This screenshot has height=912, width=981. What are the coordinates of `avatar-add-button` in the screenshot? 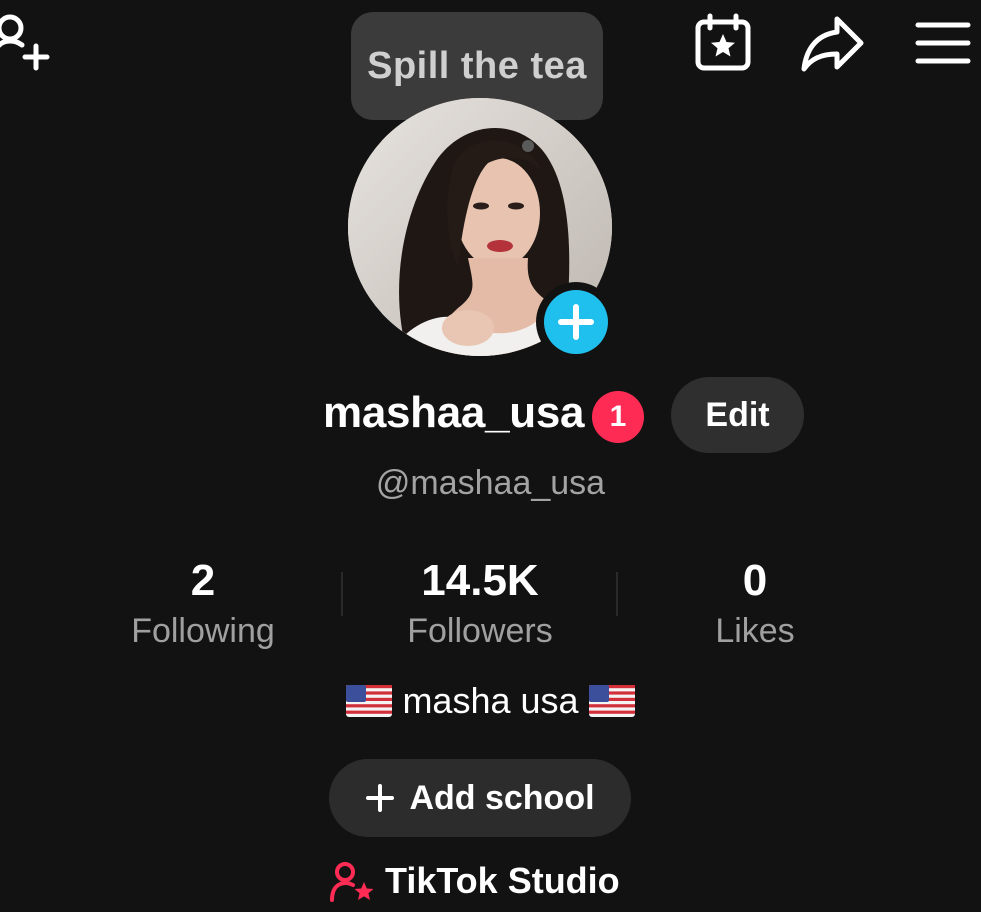 It's located at (576, 322).